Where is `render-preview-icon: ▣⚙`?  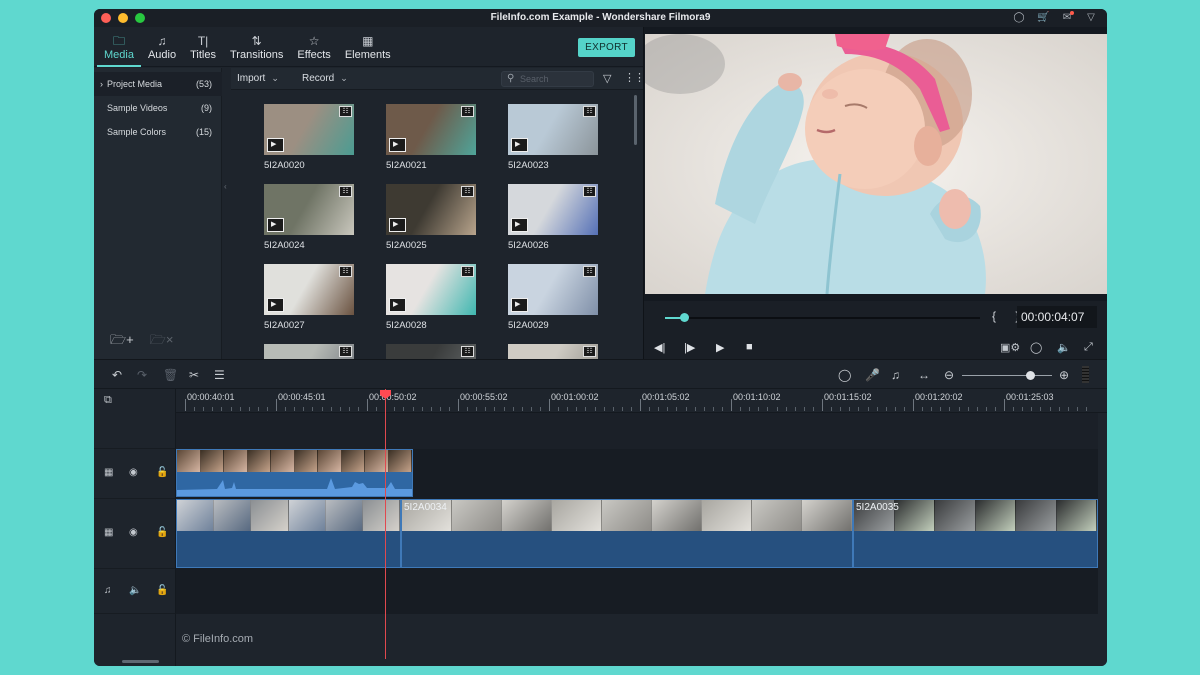
render-preview-icon: ▣⚙ is located at coordinates (1010, 347).